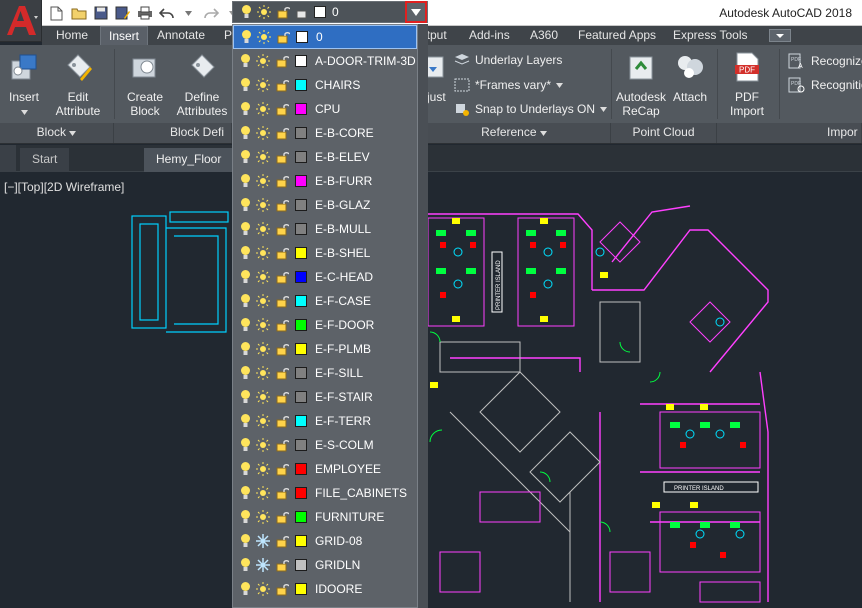  Describe the element at coordinates (122, 13) in the screenshot. I see `save-as-icon` at that location.